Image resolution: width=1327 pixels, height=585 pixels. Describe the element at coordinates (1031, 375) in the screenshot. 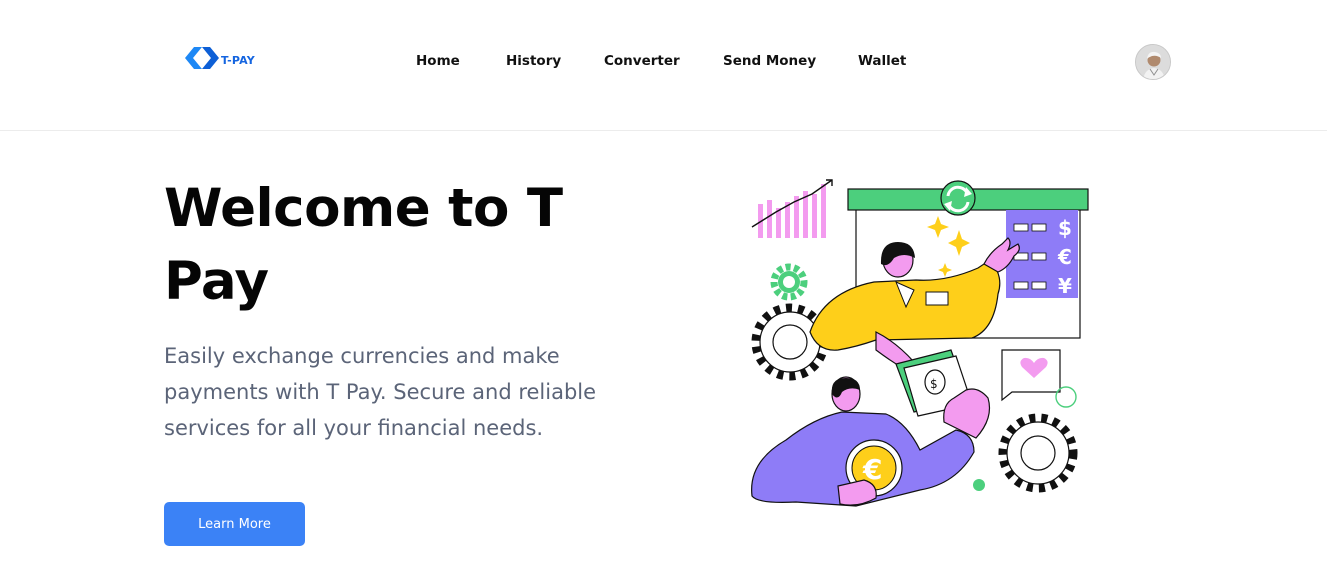

I see `heart-chat-bubble-icon` at that location.